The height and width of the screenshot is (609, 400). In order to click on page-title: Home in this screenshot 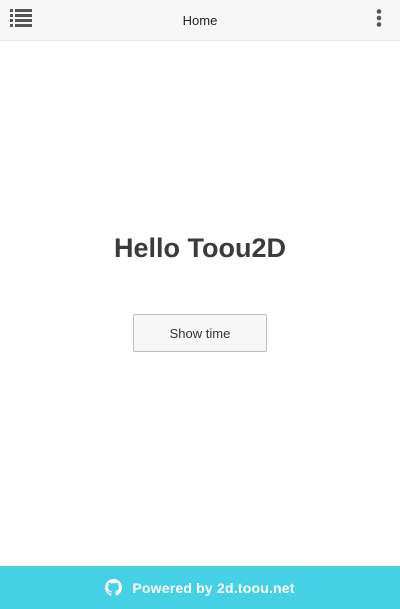, I will do `click(200, 20)`.